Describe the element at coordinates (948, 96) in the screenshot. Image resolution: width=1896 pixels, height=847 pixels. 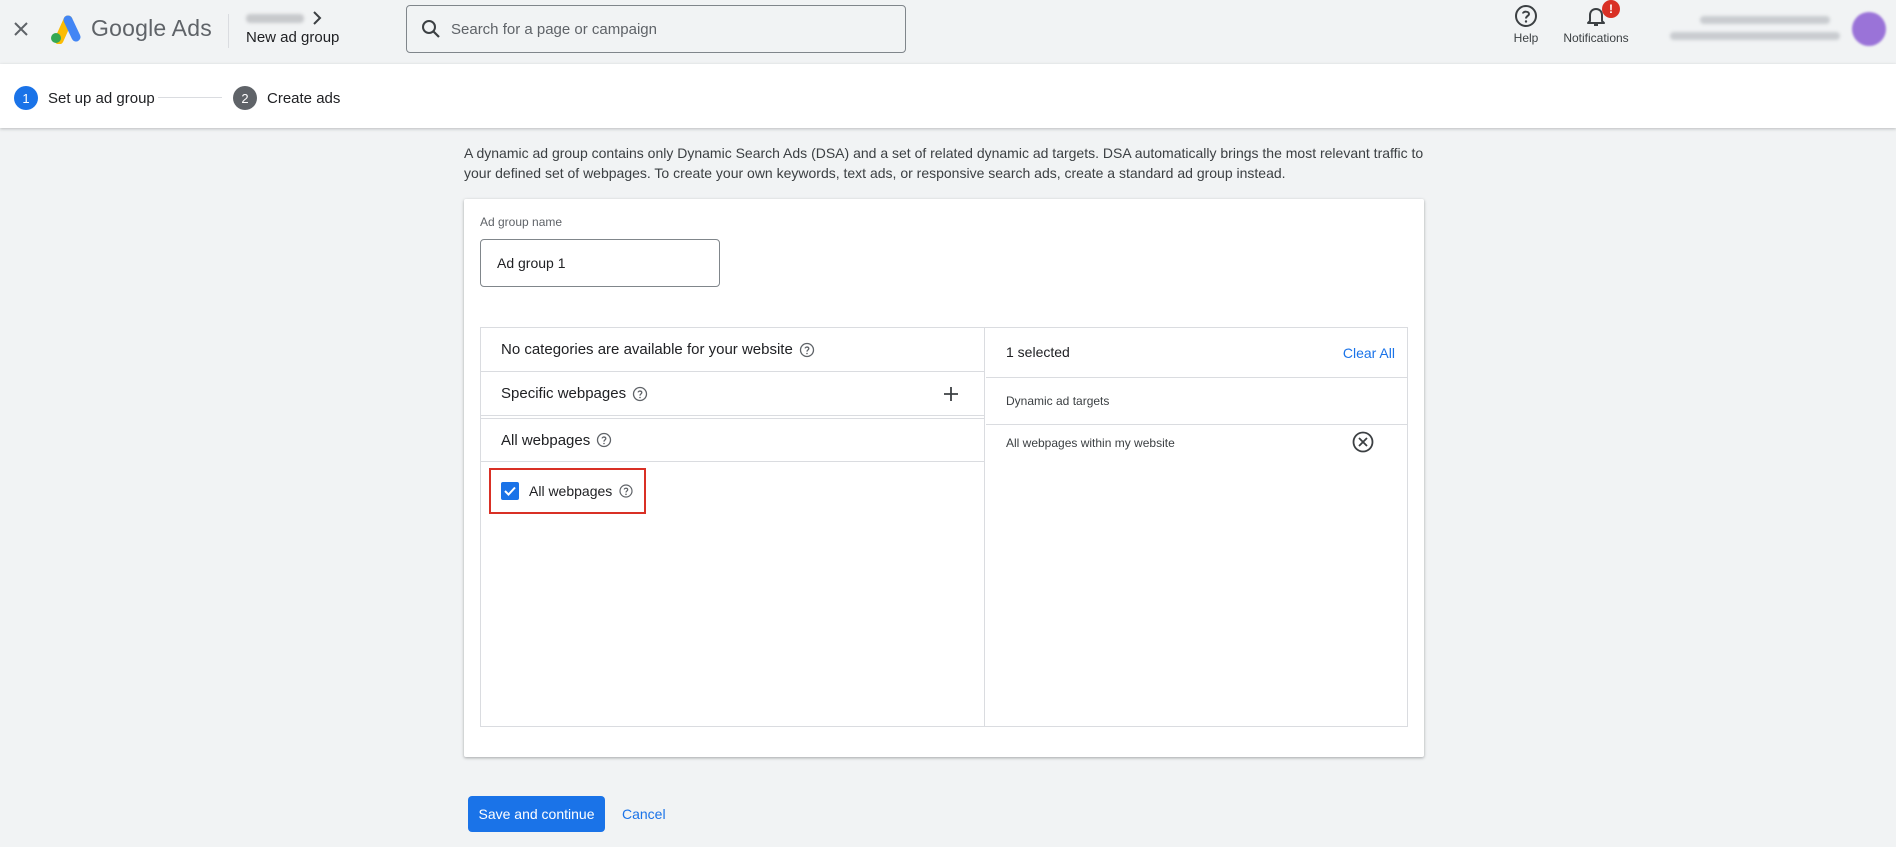
I see `stepper: 1 Set up ad group 2 Create ads` at that location.